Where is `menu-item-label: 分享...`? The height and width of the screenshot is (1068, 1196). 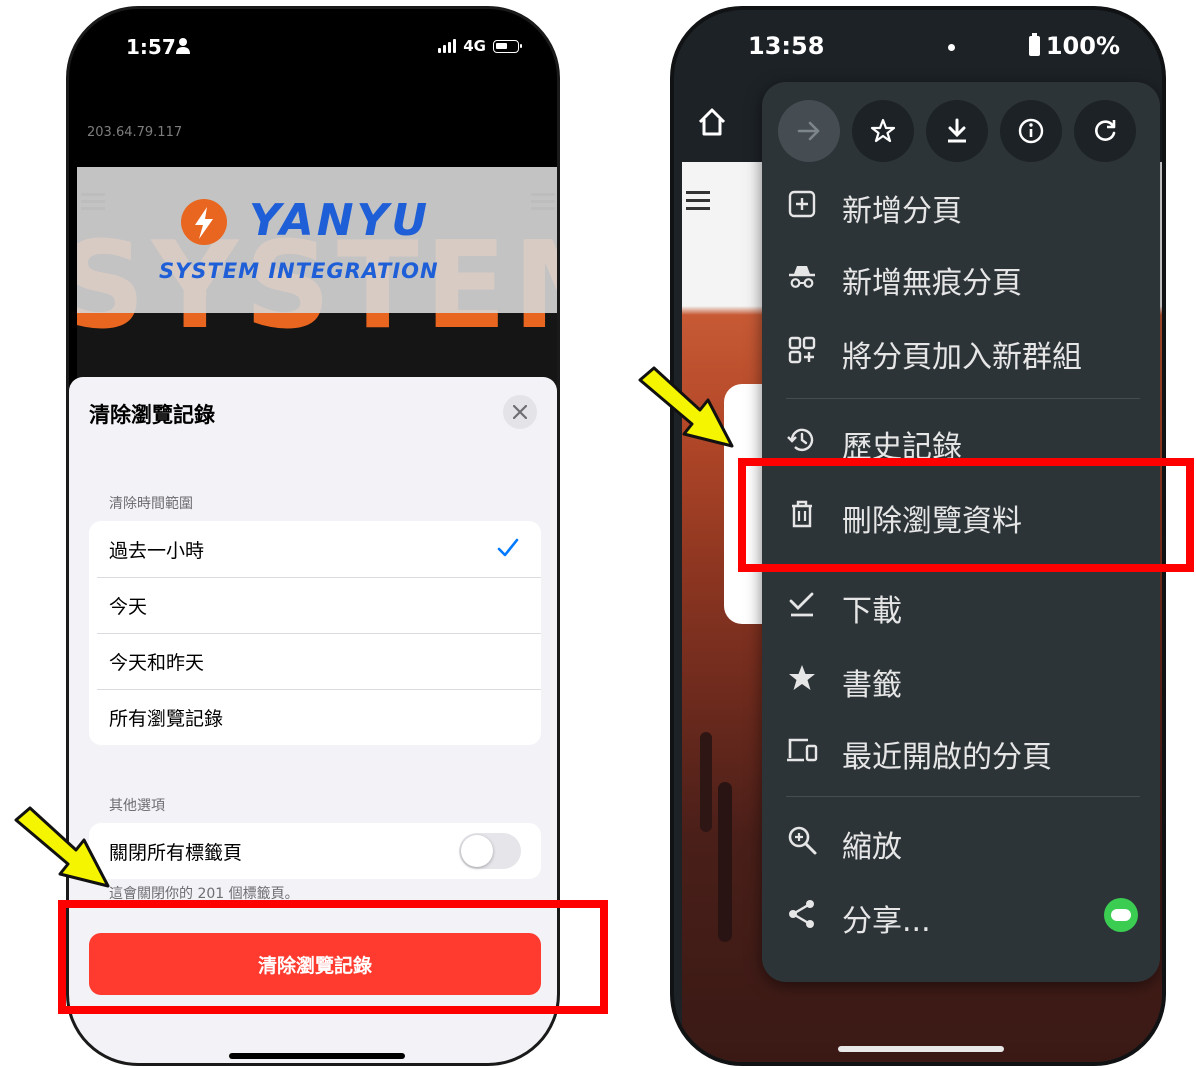
menu-item-label: 分享... is located at coordinates (886, 921).